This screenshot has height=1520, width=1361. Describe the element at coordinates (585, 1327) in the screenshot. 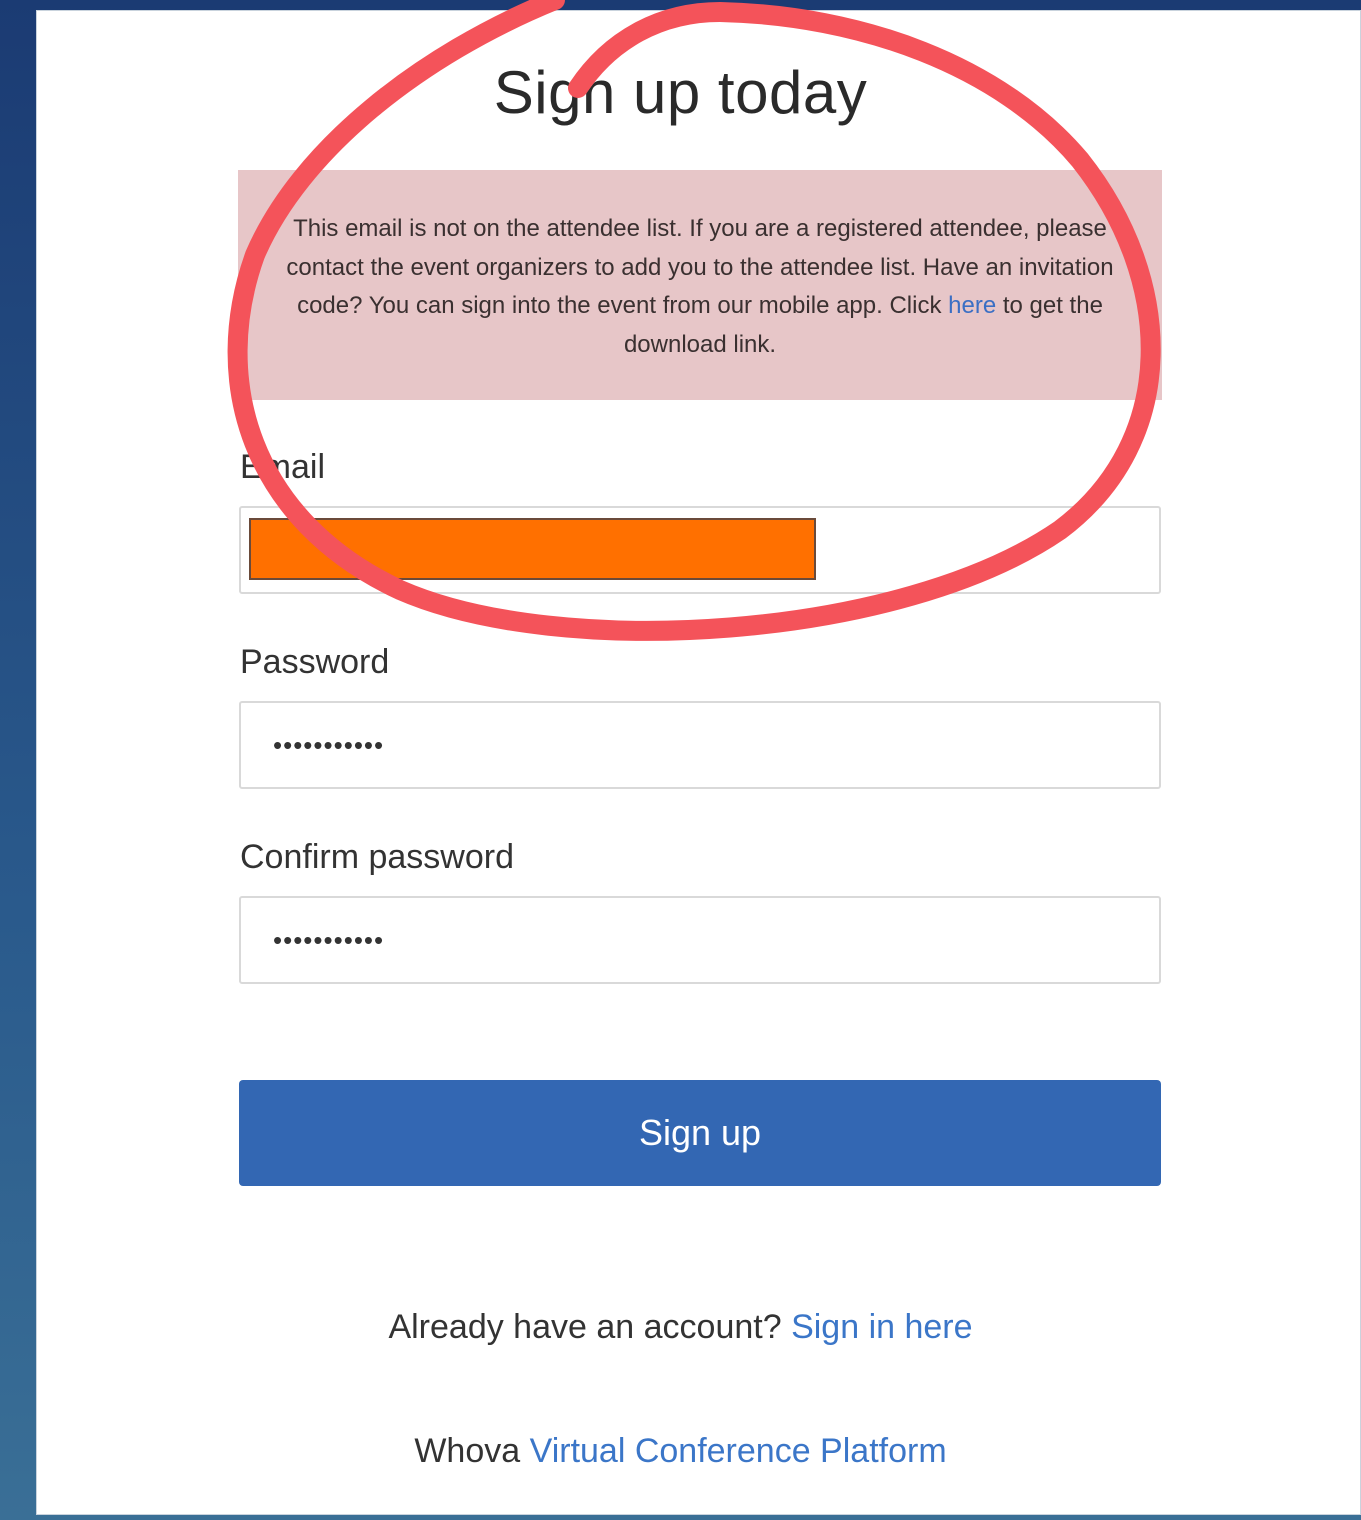

I see `account-prompt-text: Already have an account?` at that location.